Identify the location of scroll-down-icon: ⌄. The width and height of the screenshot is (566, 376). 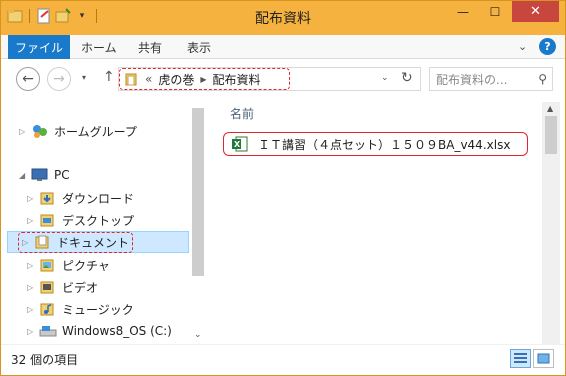
(198, 335).